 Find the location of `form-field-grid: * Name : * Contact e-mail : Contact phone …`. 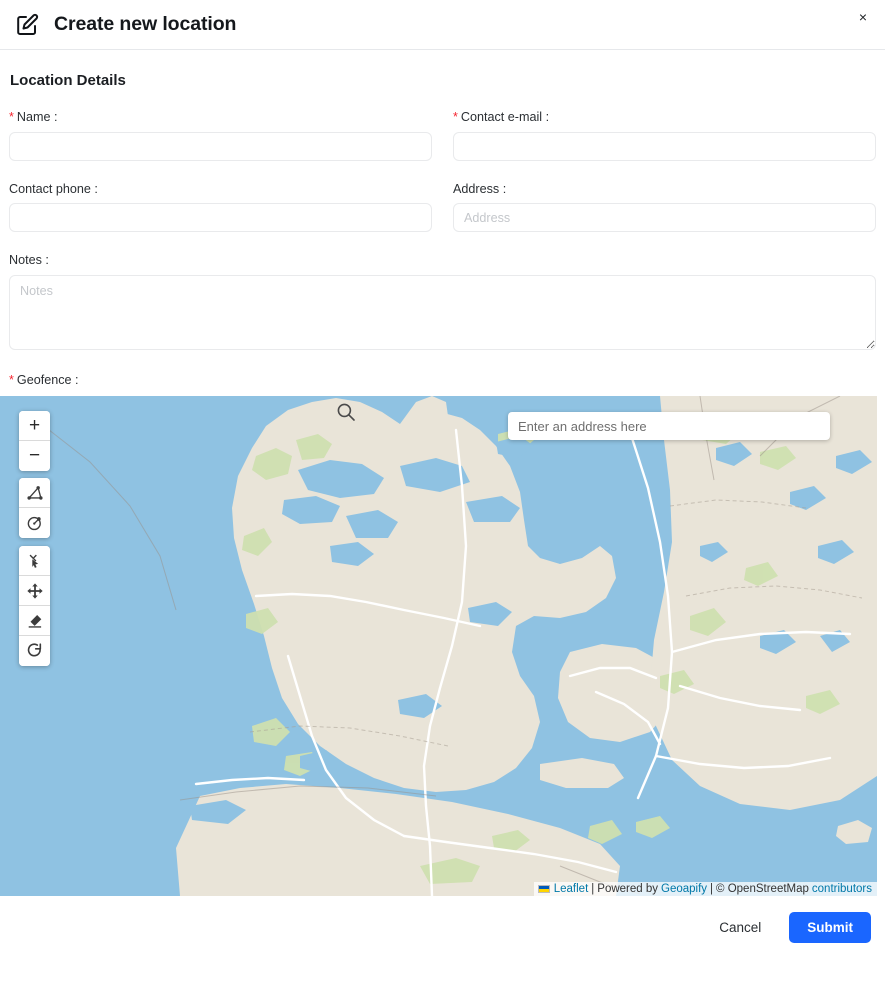

form-field-grid: * Name : * Contact e-mail : Contact phone … is located at coordinates (442, 182).